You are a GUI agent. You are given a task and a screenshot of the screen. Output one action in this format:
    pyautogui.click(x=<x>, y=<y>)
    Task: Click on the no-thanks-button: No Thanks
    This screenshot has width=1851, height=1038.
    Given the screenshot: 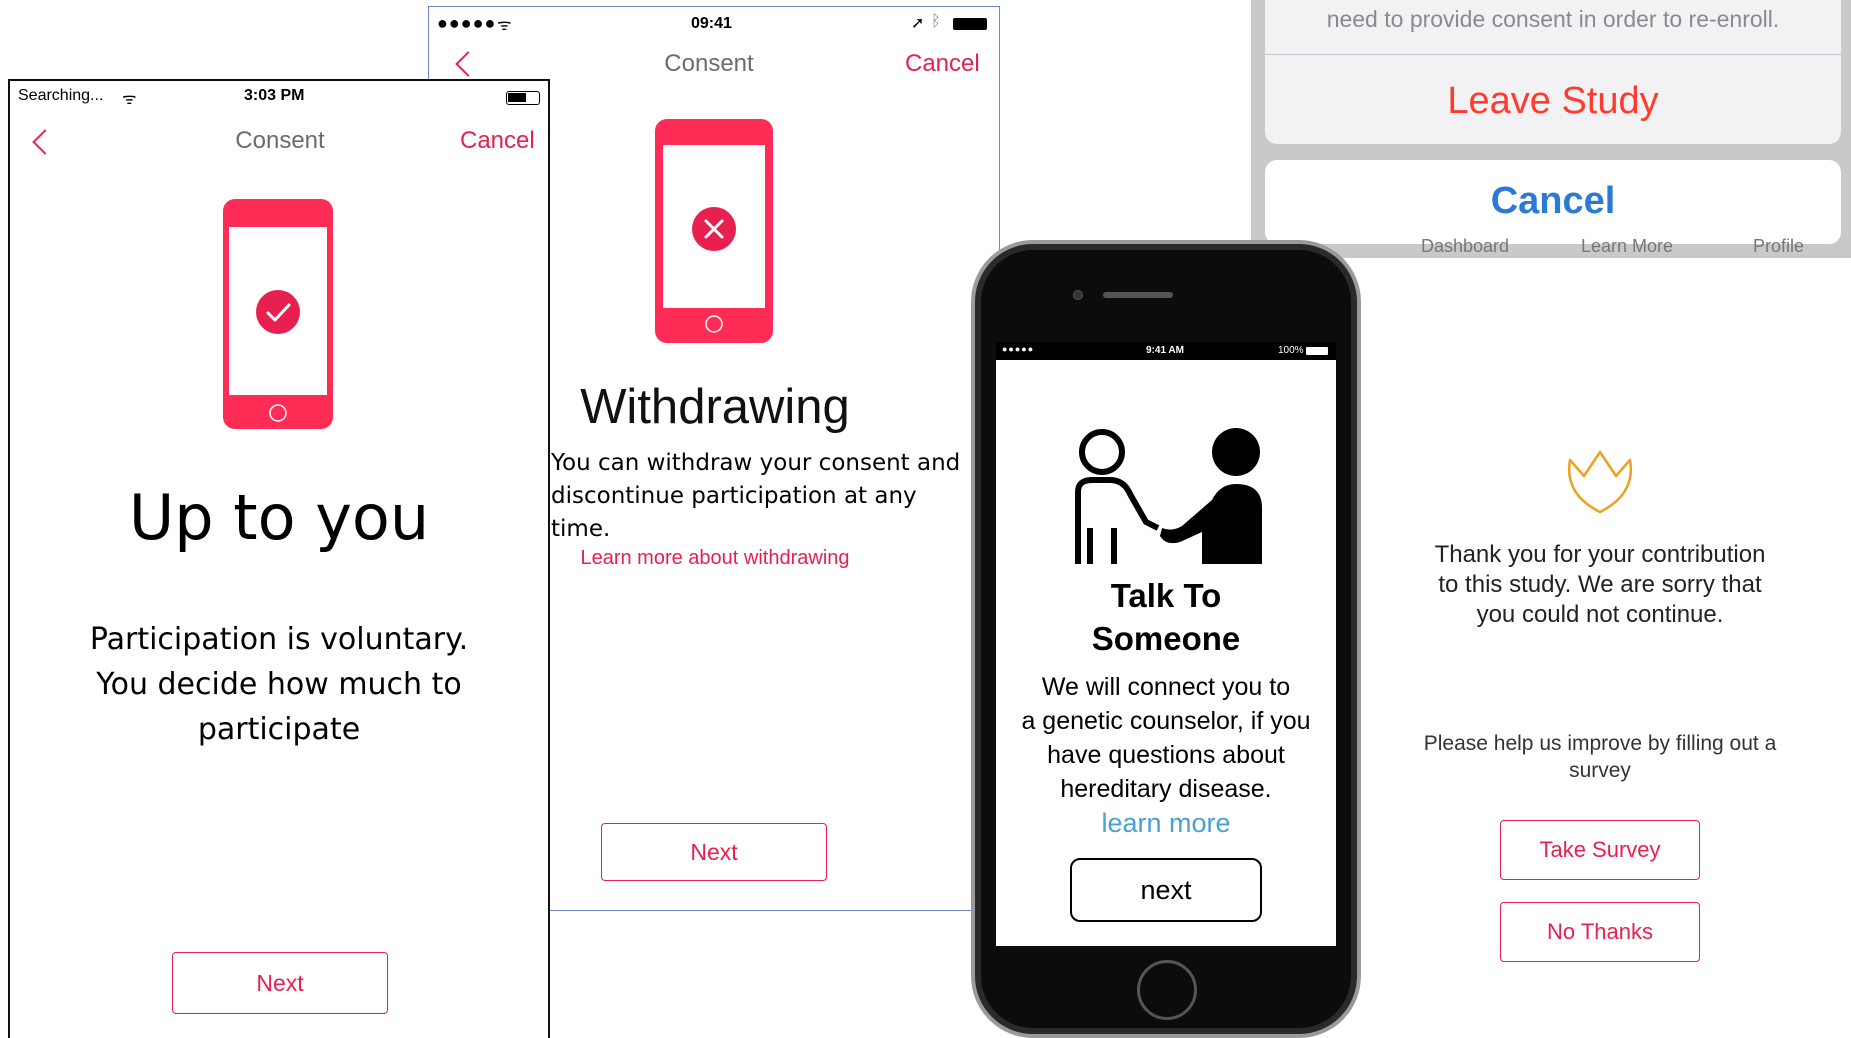 What is the action you would take?
    pyautogui.click(x=1600, y=932)
    